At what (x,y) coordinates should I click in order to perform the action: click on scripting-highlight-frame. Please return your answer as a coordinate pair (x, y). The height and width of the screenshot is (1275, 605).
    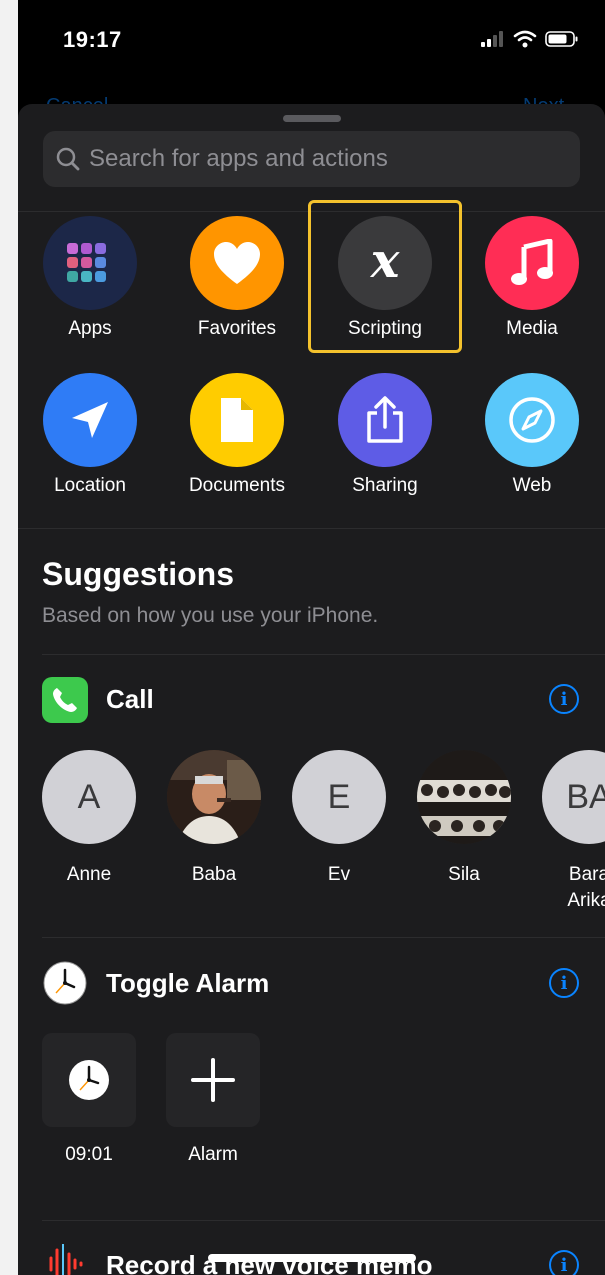
    Looking at the image, I should click on (385, 276).